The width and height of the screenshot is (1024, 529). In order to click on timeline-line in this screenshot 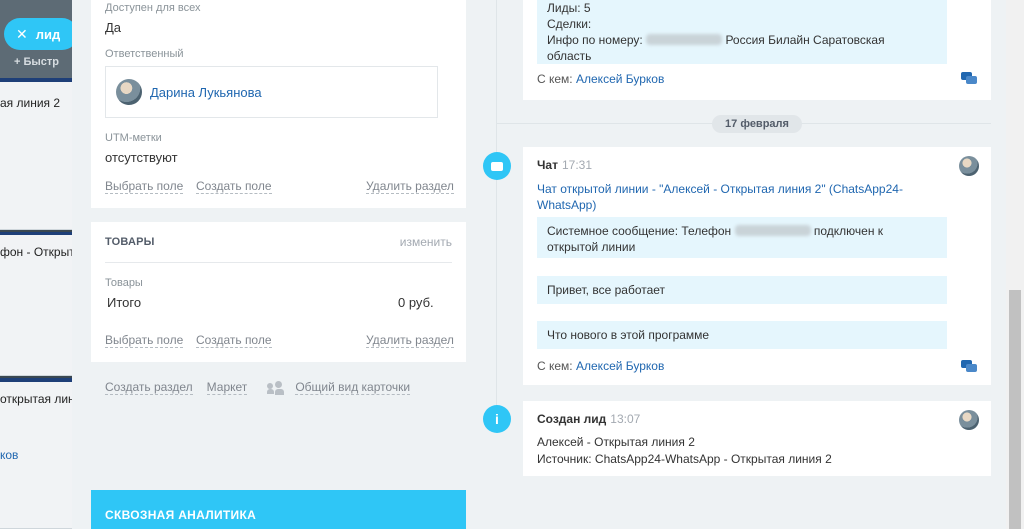, I will do `click(496, 210)`.